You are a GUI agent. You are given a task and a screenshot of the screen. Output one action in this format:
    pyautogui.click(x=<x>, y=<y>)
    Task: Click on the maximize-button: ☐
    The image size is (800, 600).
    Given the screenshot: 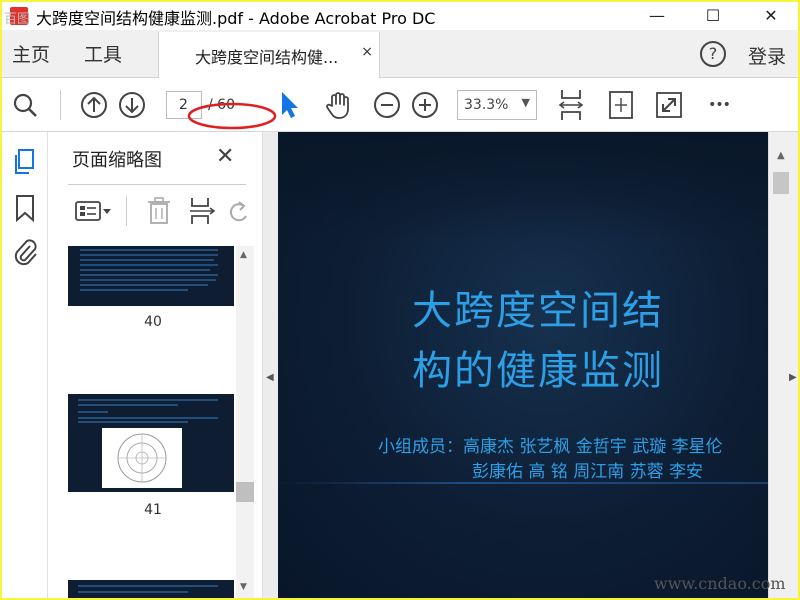 What is the action you would take?
    pyautogui.click(x=713, y=15)
    